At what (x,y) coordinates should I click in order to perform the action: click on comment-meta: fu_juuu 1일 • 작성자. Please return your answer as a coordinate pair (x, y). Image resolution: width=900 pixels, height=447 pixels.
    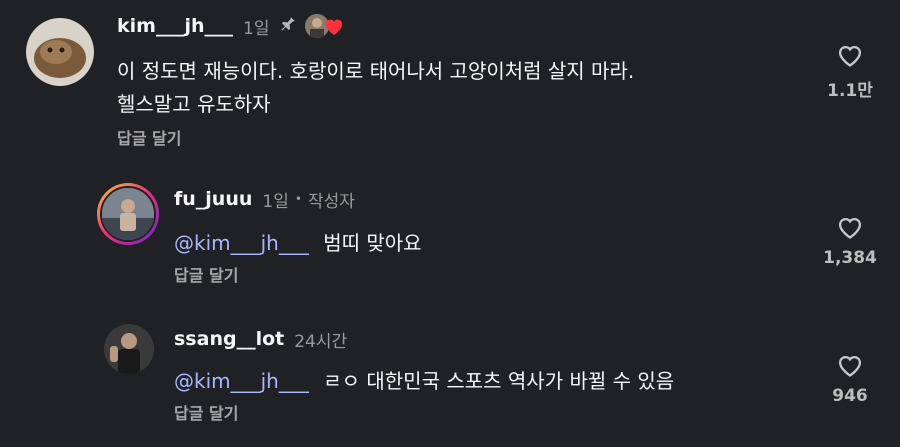
    Looking at the image, I should click on (264, 199).